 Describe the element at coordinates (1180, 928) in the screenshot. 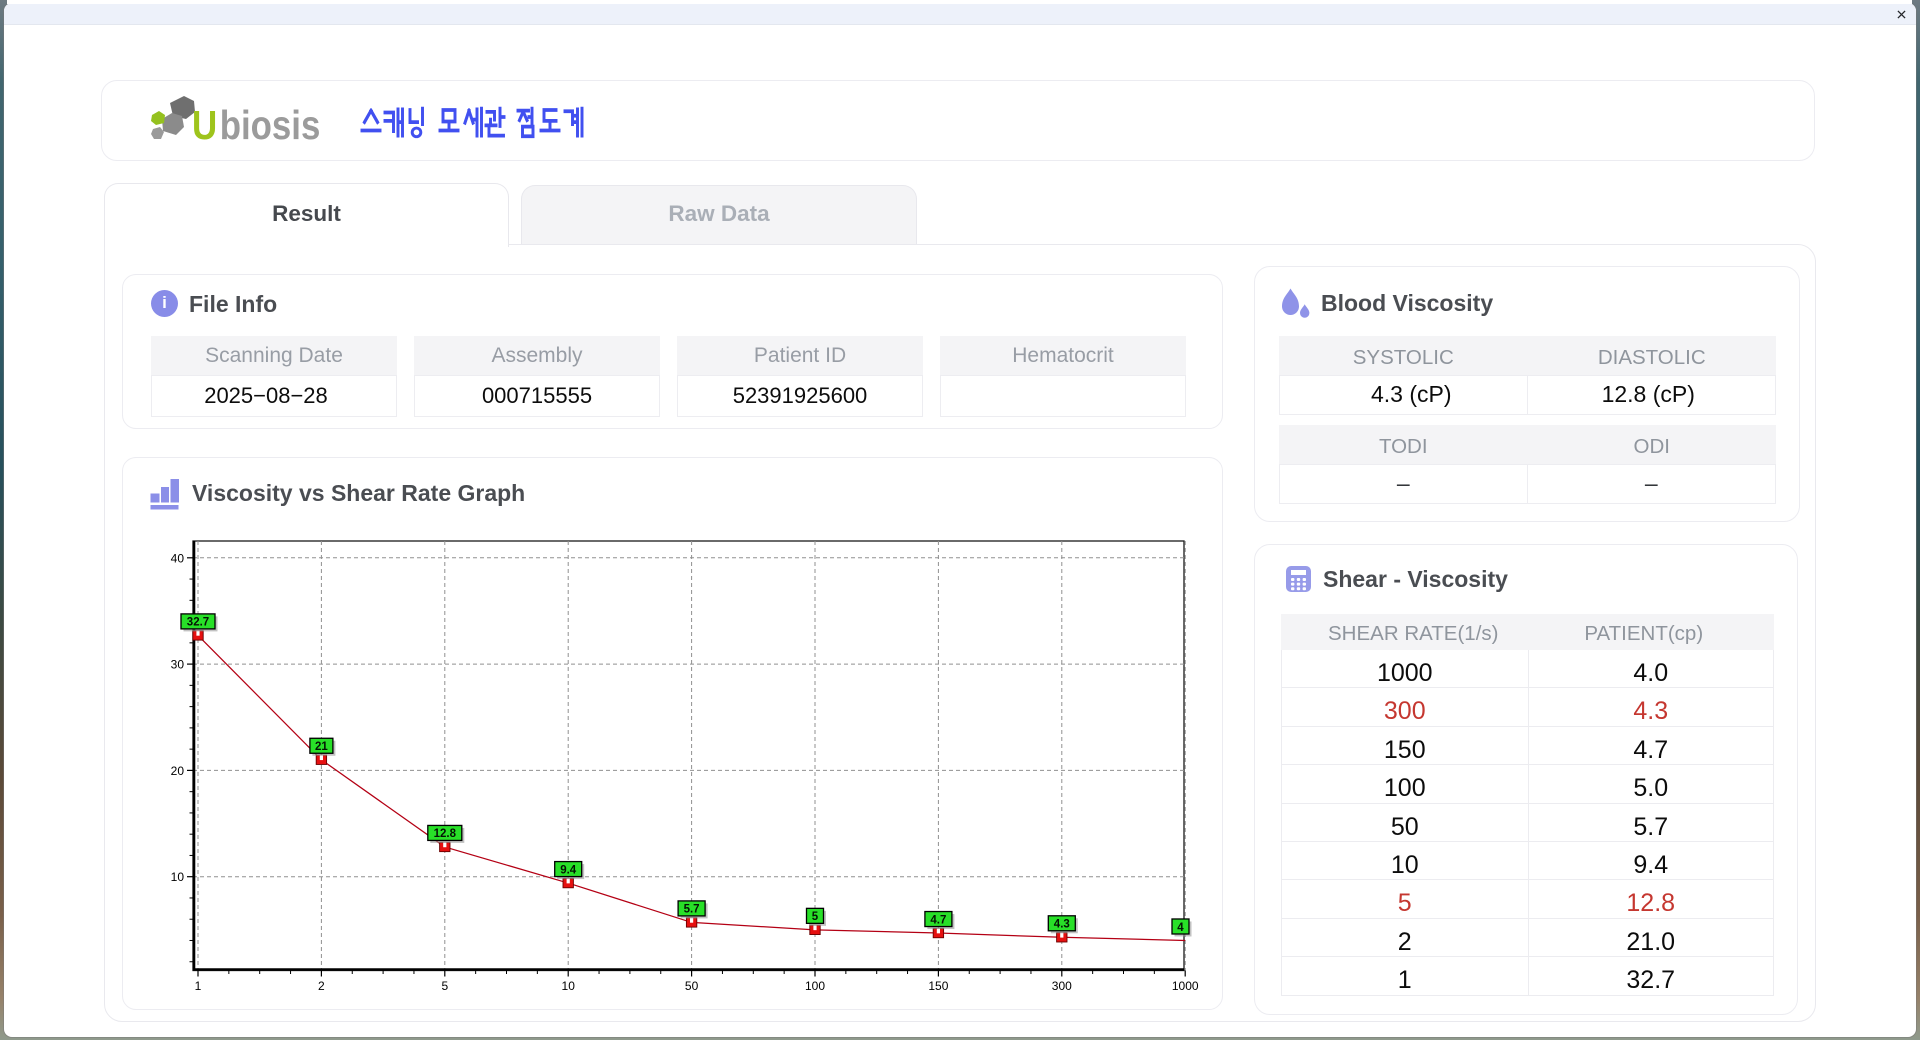

I see `svg-text: 4` at that location.